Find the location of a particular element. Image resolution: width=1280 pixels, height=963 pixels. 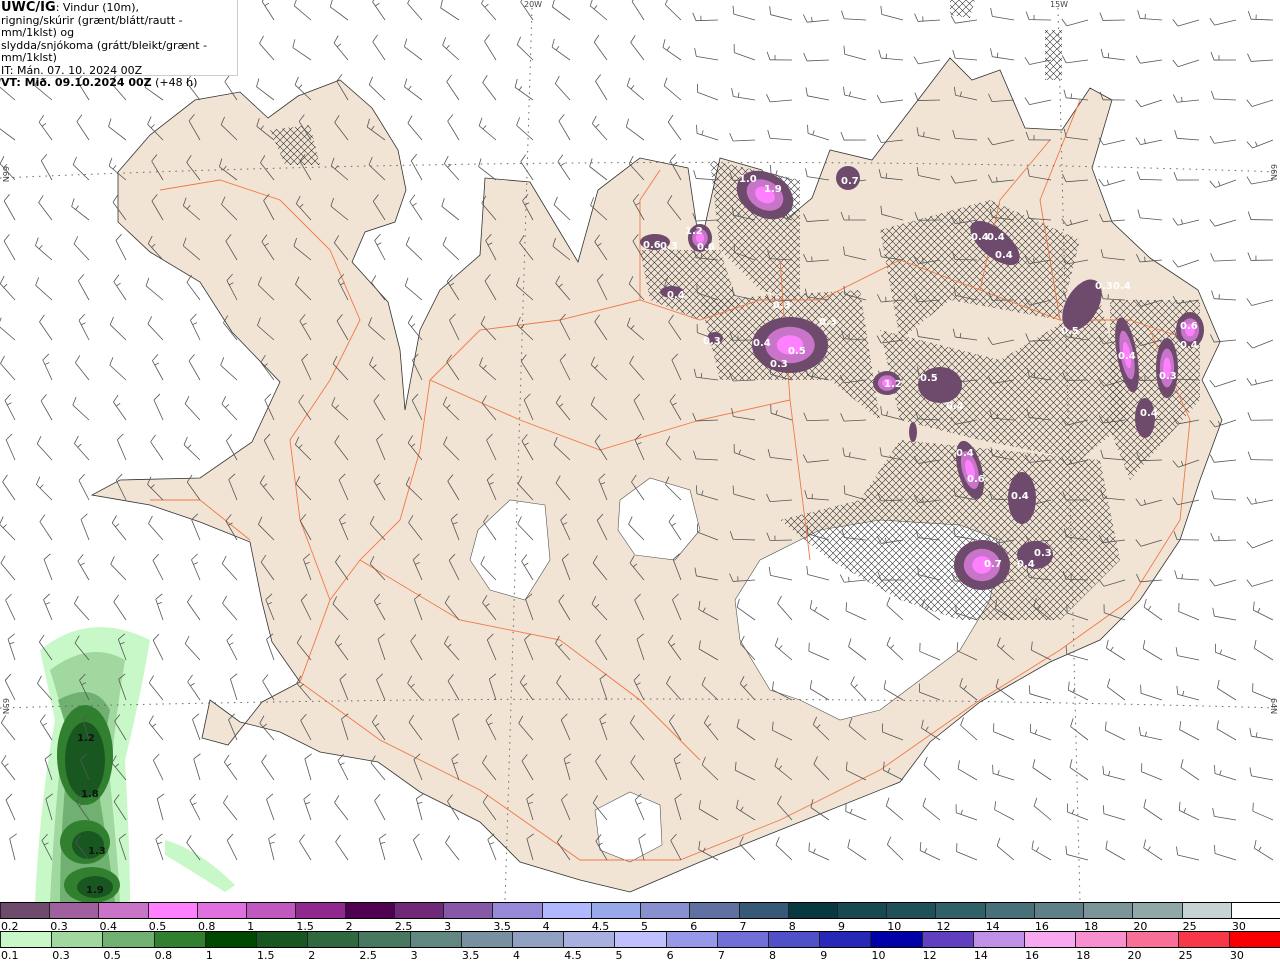

rain-value-label: 1.2 is located at coordinates (86, 738).